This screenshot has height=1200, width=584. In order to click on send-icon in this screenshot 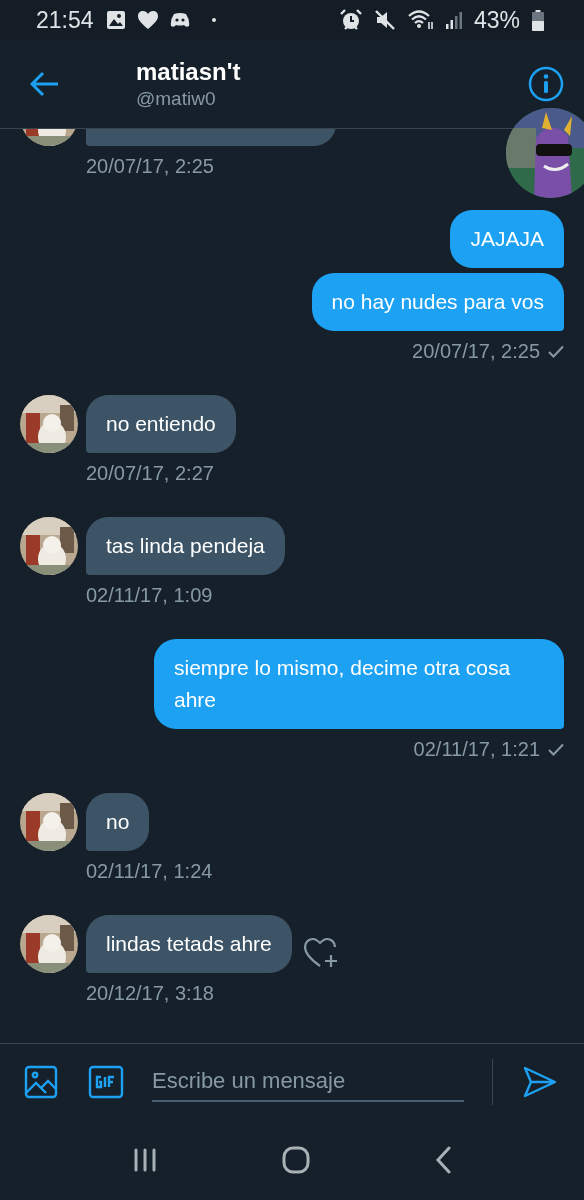, I will do `click(540, 1082)`.